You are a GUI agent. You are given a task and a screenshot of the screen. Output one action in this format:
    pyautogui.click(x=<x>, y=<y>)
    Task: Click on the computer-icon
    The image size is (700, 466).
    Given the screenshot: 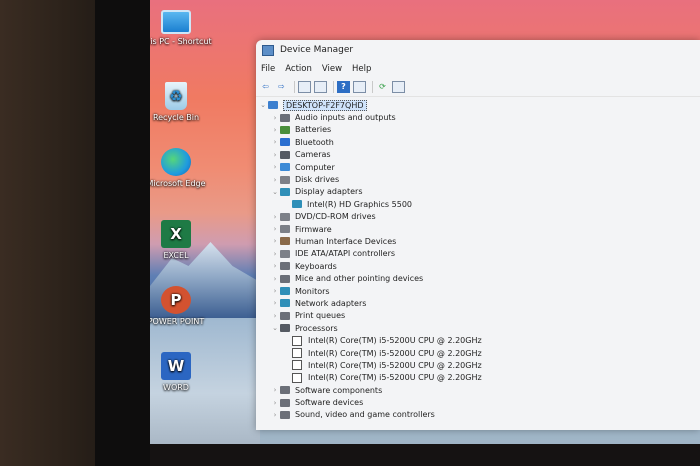 What is the action you would take?
    pyautogui.click(x=176, y=22)
    